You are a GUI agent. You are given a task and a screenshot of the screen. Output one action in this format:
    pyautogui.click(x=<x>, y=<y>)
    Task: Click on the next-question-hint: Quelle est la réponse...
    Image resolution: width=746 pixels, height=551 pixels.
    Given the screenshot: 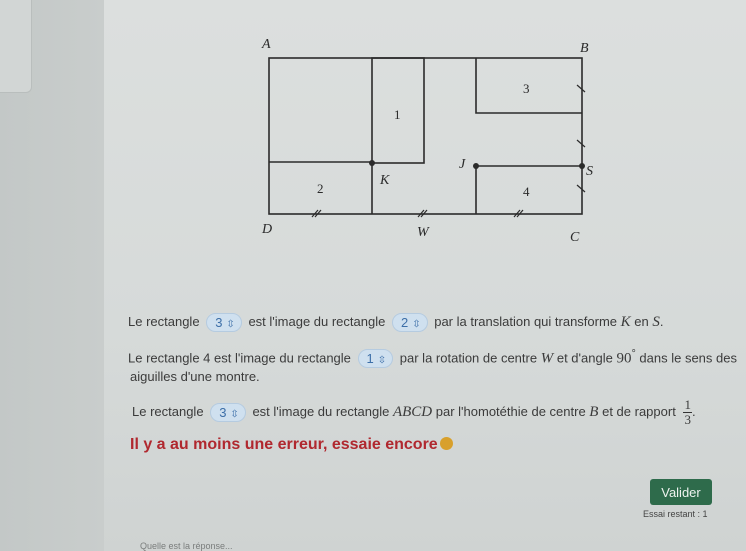 What is the action you would take?
    pyautogui.click(x=186, y=546)
    